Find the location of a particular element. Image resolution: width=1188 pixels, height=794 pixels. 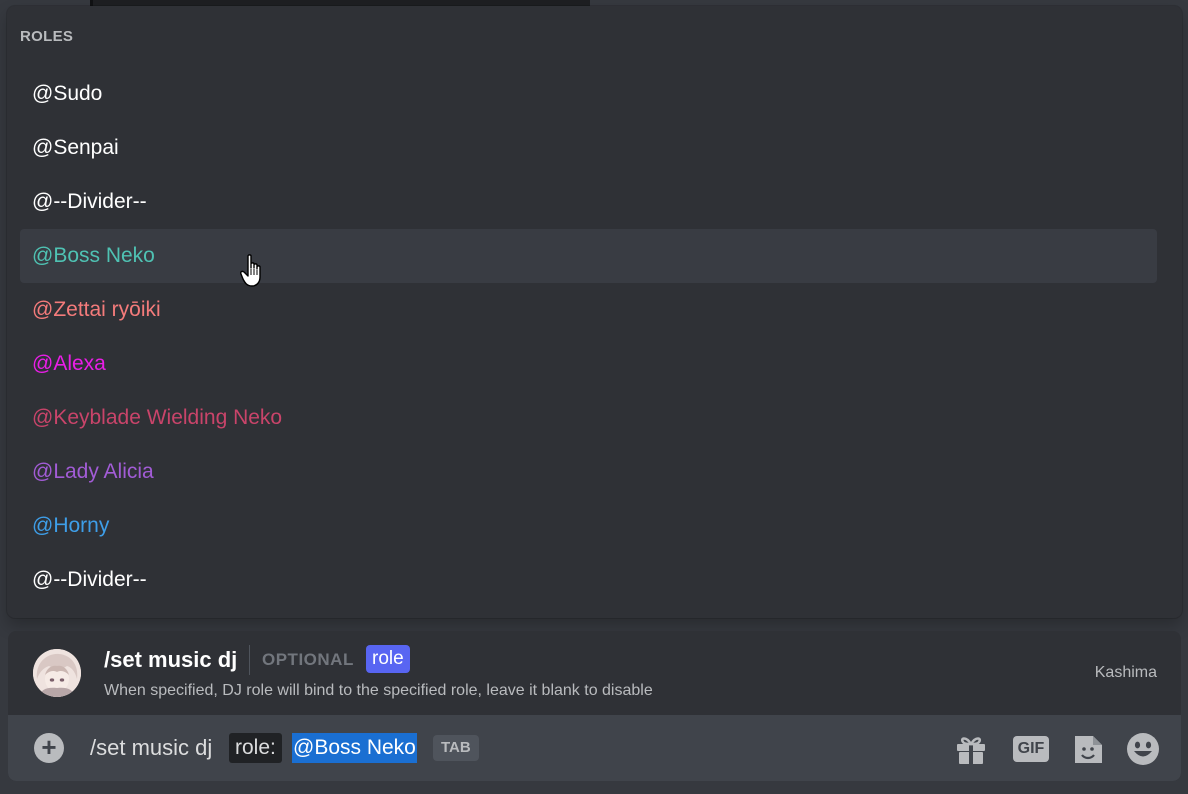

role-item: @Senpai is located at coordinates (588, 148).